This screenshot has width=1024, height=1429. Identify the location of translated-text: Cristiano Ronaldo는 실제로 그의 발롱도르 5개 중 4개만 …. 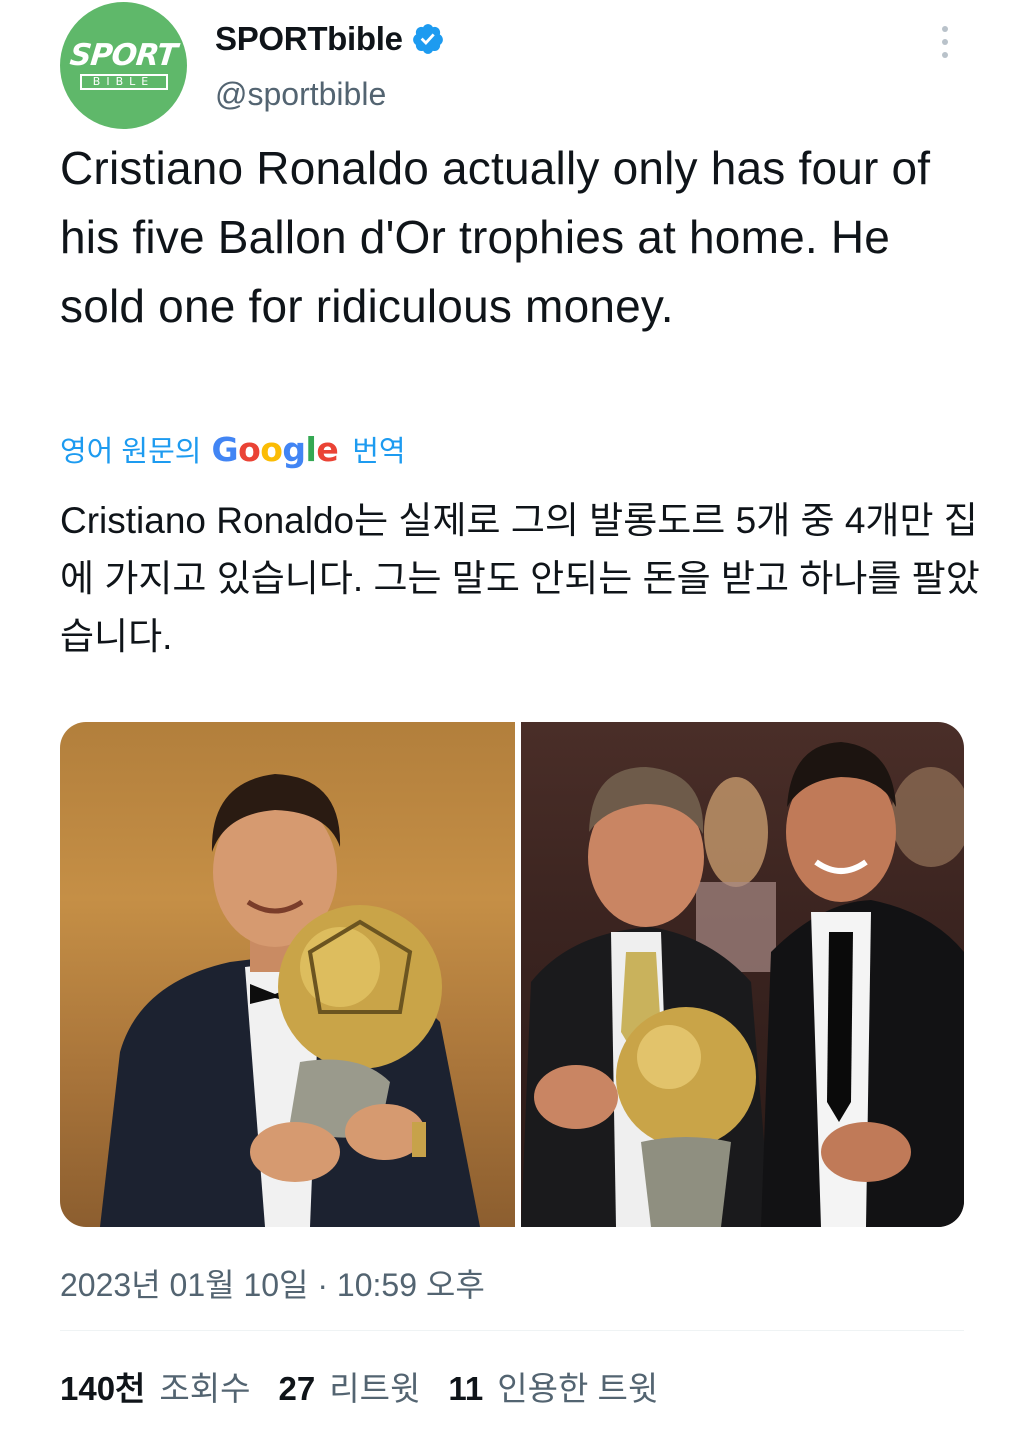
(520, 578).